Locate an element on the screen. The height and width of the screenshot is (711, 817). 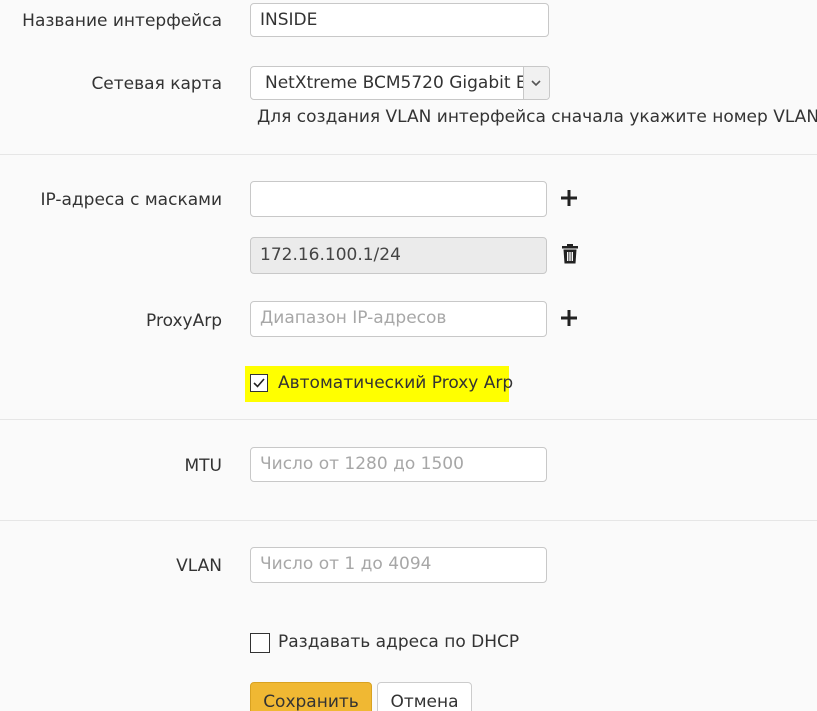
auto-proxy-arp-label: Автоматический Proxy Arp is located at coordinates (396, 383).